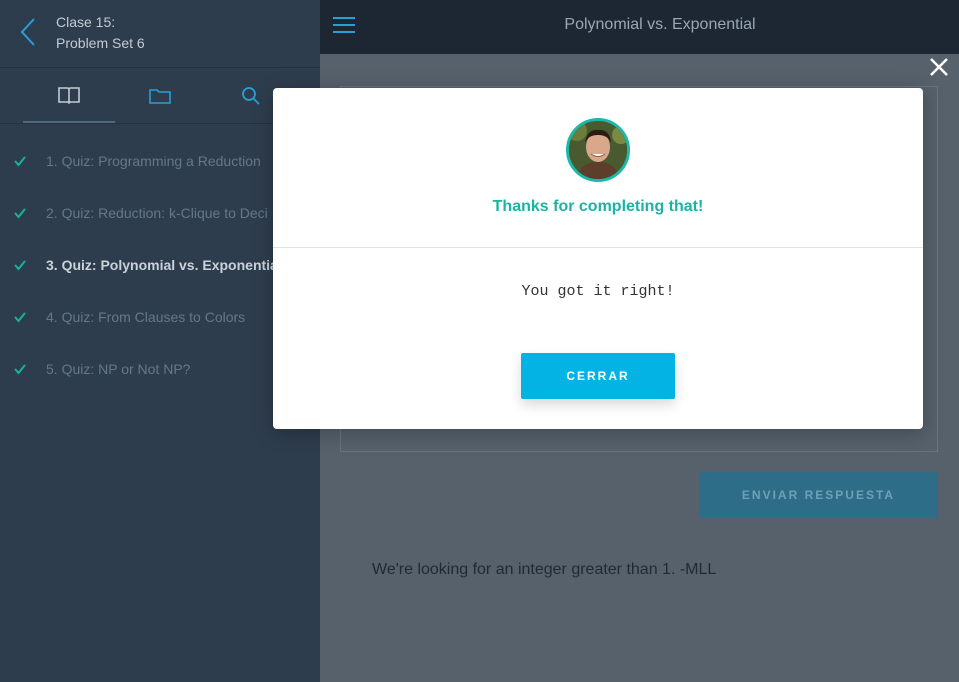  What do you see at coordinates (86, 22) in the screenshot?
I see `lesson-number: Clase 15:` at bounding box center [86, 22].